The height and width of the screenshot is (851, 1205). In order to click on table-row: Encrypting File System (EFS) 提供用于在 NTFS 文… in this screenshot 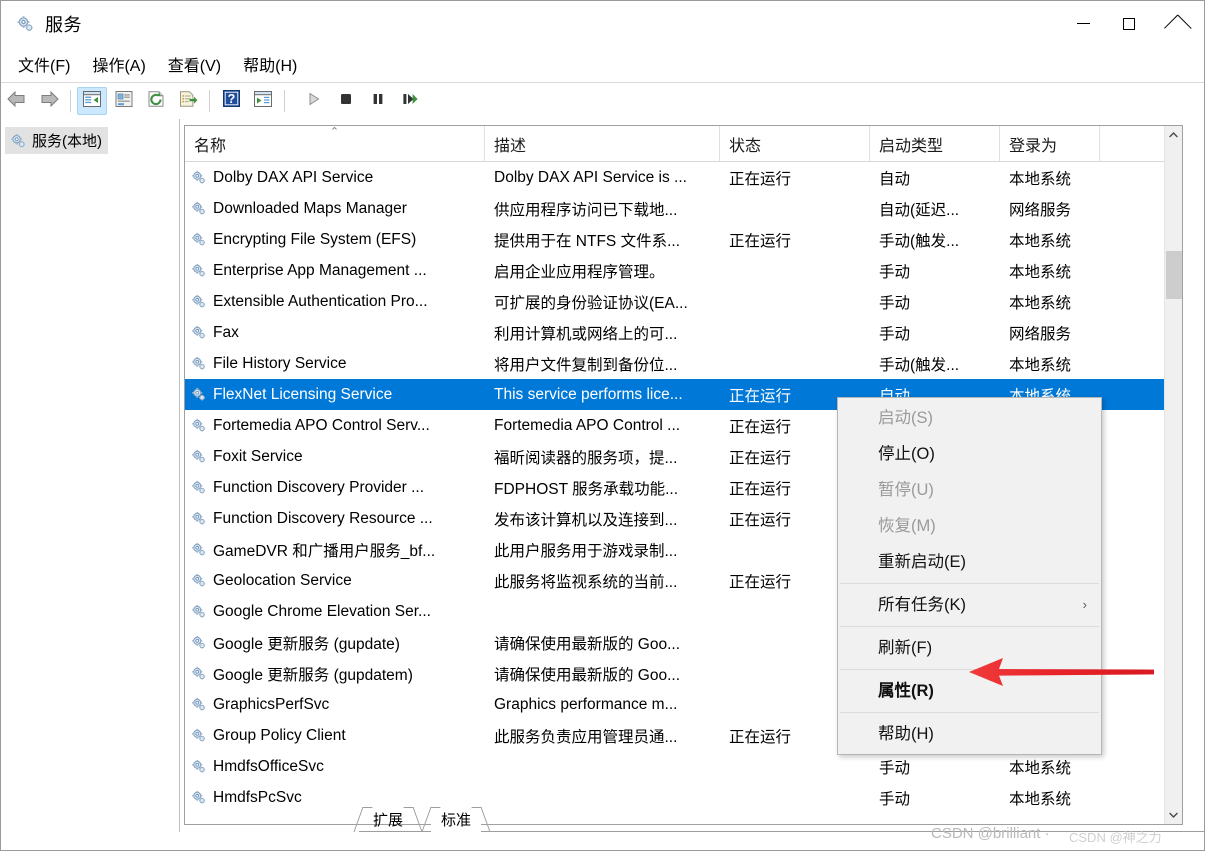, I will do `click(683, 239)`.